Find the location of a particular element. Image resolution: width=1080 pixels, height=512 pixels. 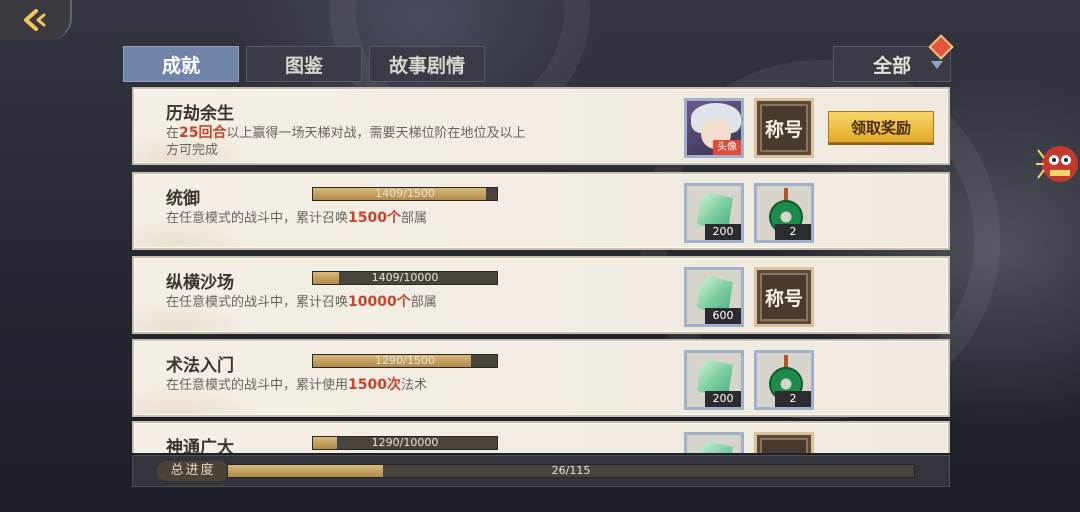

filter-dropdown: 全部 is located at coordinates (893, 58).